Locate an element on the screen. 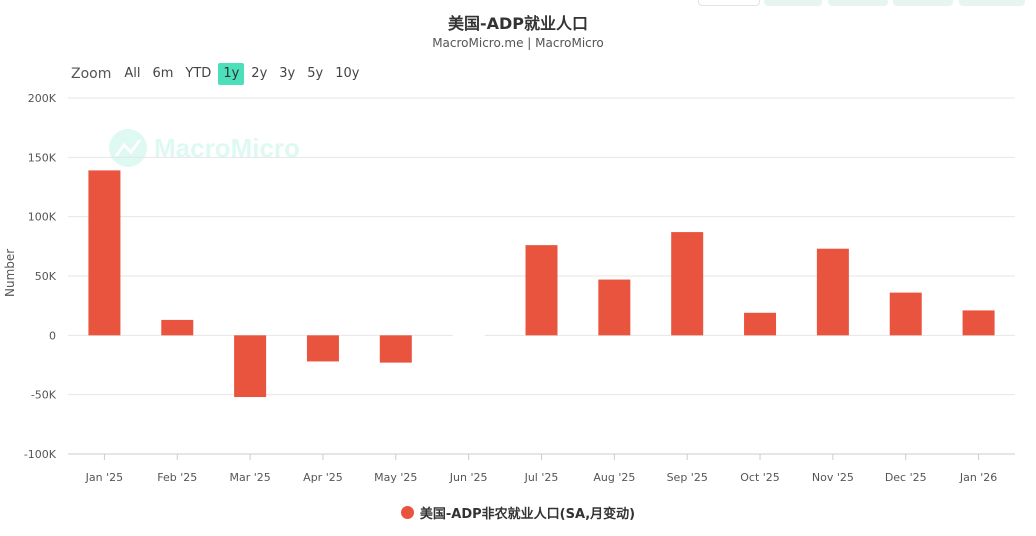 The height and width of the screenshot is (536, 1036). legend: 美国-ADP非农就业人口(SA,月变动) is located at coordinates (518, 512).